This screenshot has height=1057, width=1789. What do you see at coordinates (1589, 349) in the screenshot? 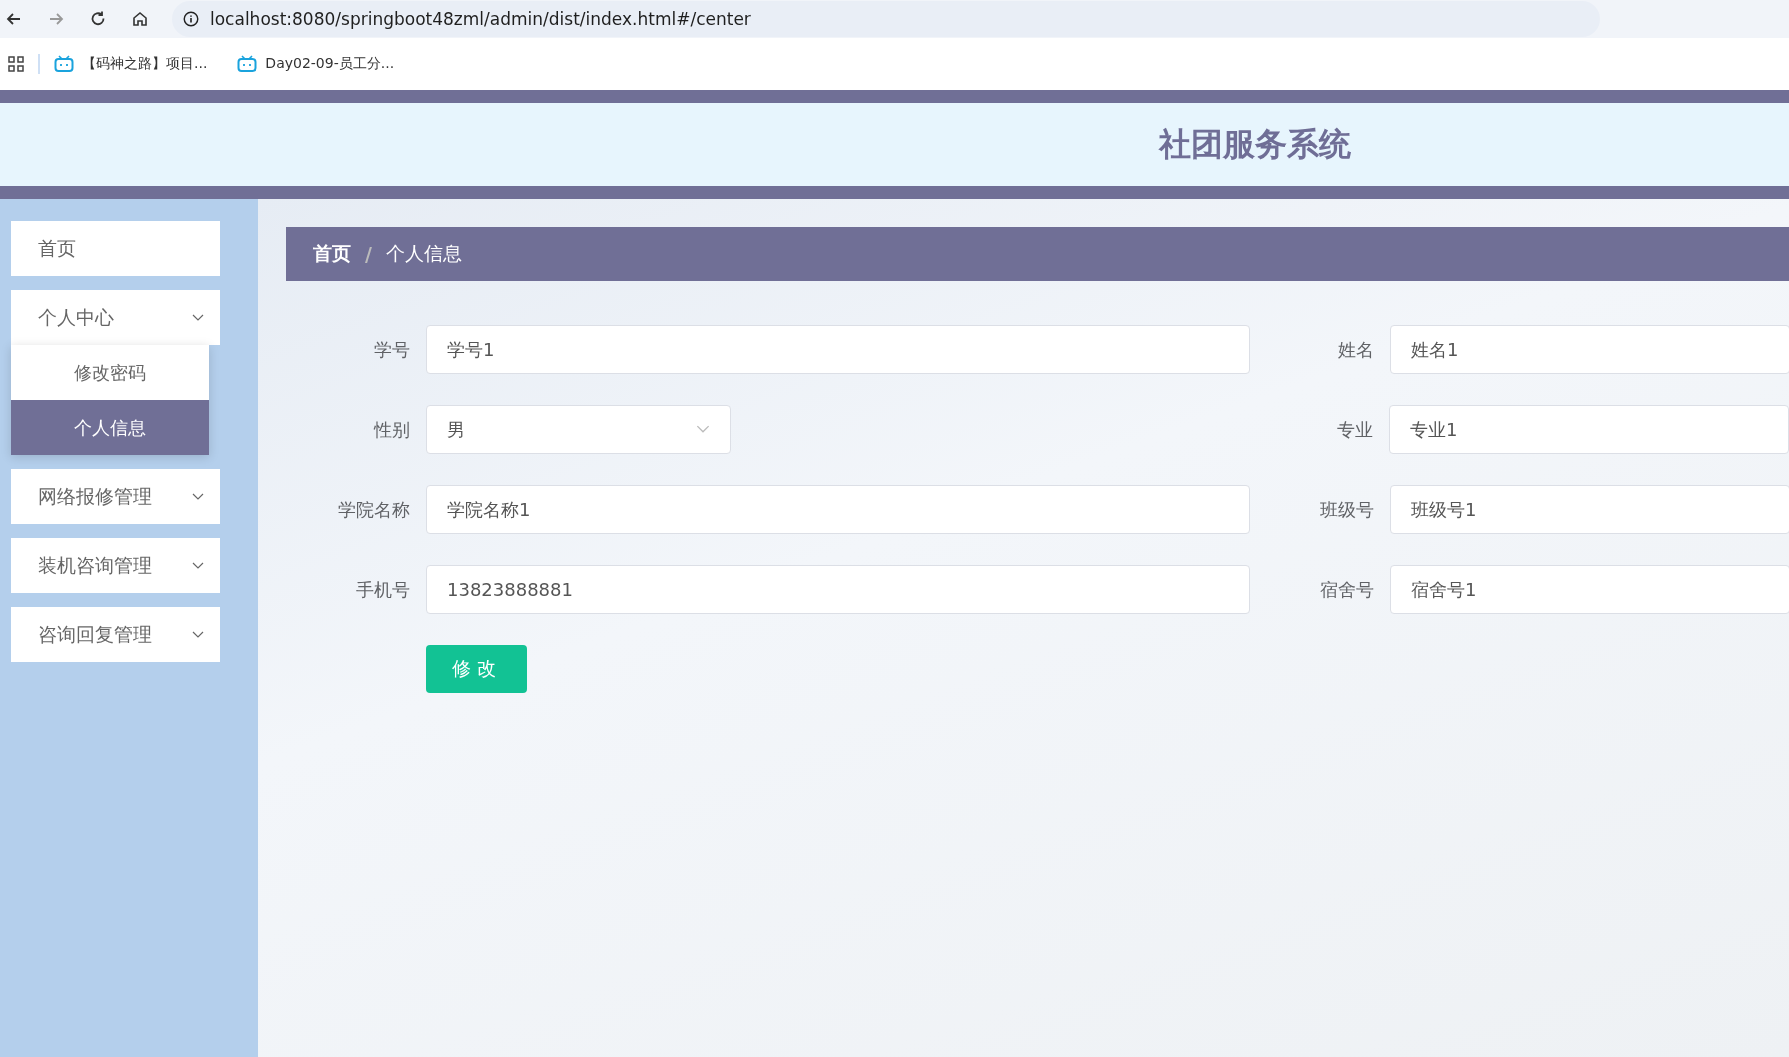
I see `input-field: 姓名1` at bounding box center [1589, 349].